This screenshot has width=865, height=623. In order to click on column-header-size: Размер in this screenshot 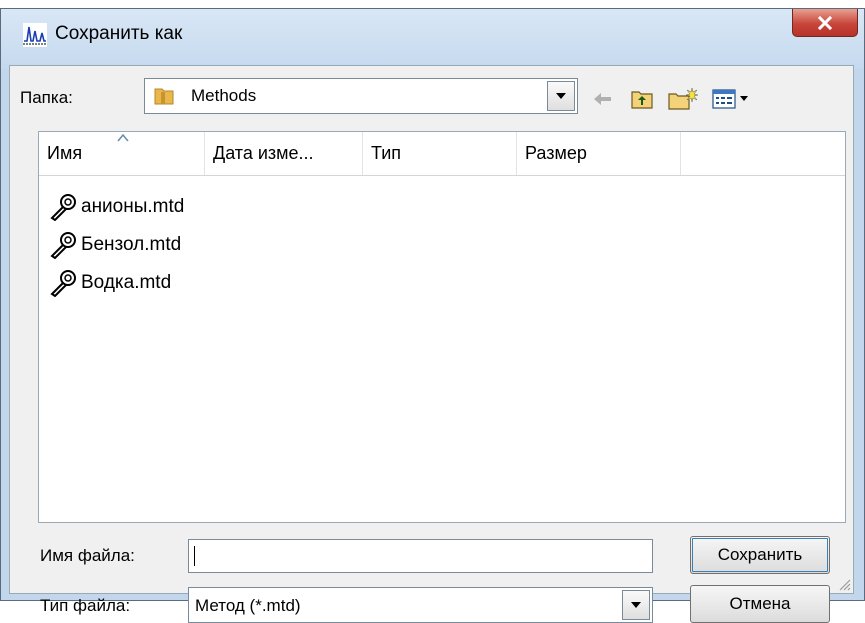, I will do `click(599, 153)`.